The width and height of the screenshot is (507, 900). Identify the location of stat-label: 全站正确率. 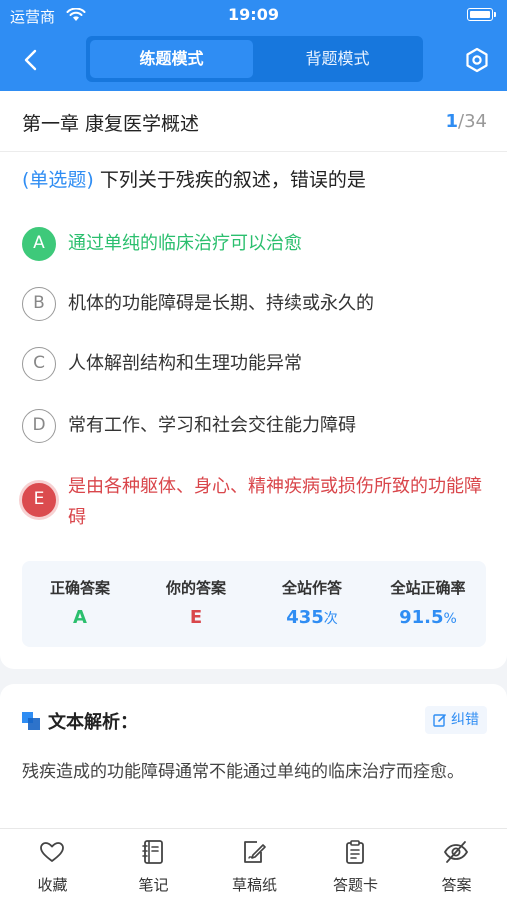
(428, 588).